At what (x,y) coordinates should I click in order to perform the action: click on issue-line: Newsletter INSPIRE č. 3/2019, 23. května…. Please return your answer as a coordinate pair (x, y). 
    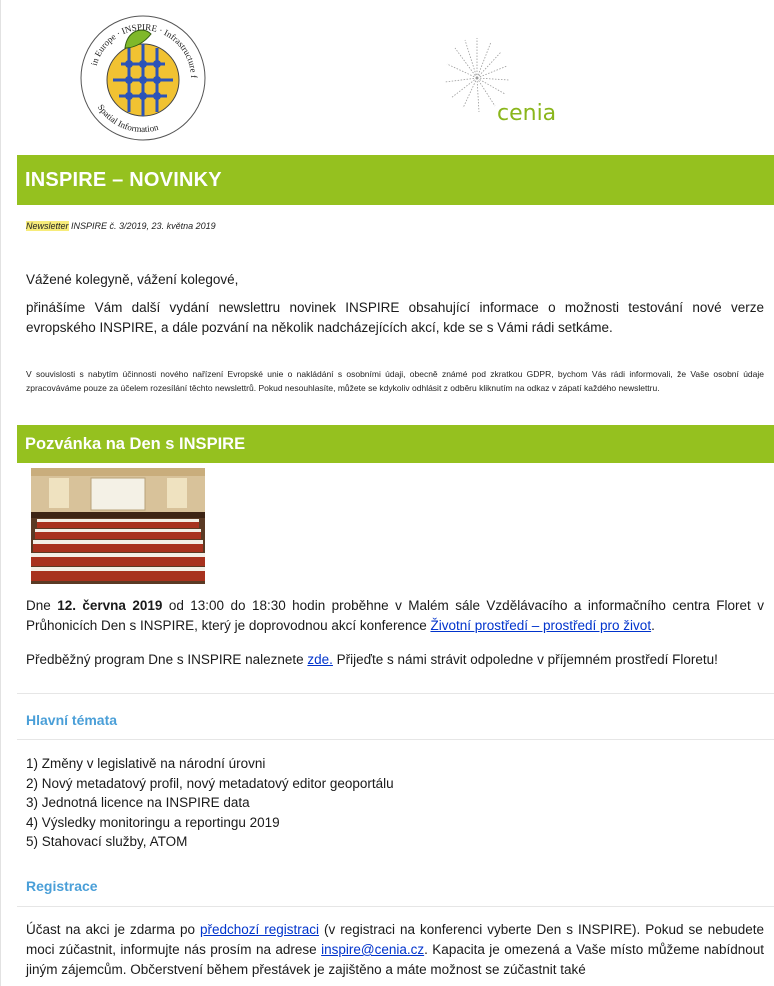
    Looking at the image, I should click on (121, 226).